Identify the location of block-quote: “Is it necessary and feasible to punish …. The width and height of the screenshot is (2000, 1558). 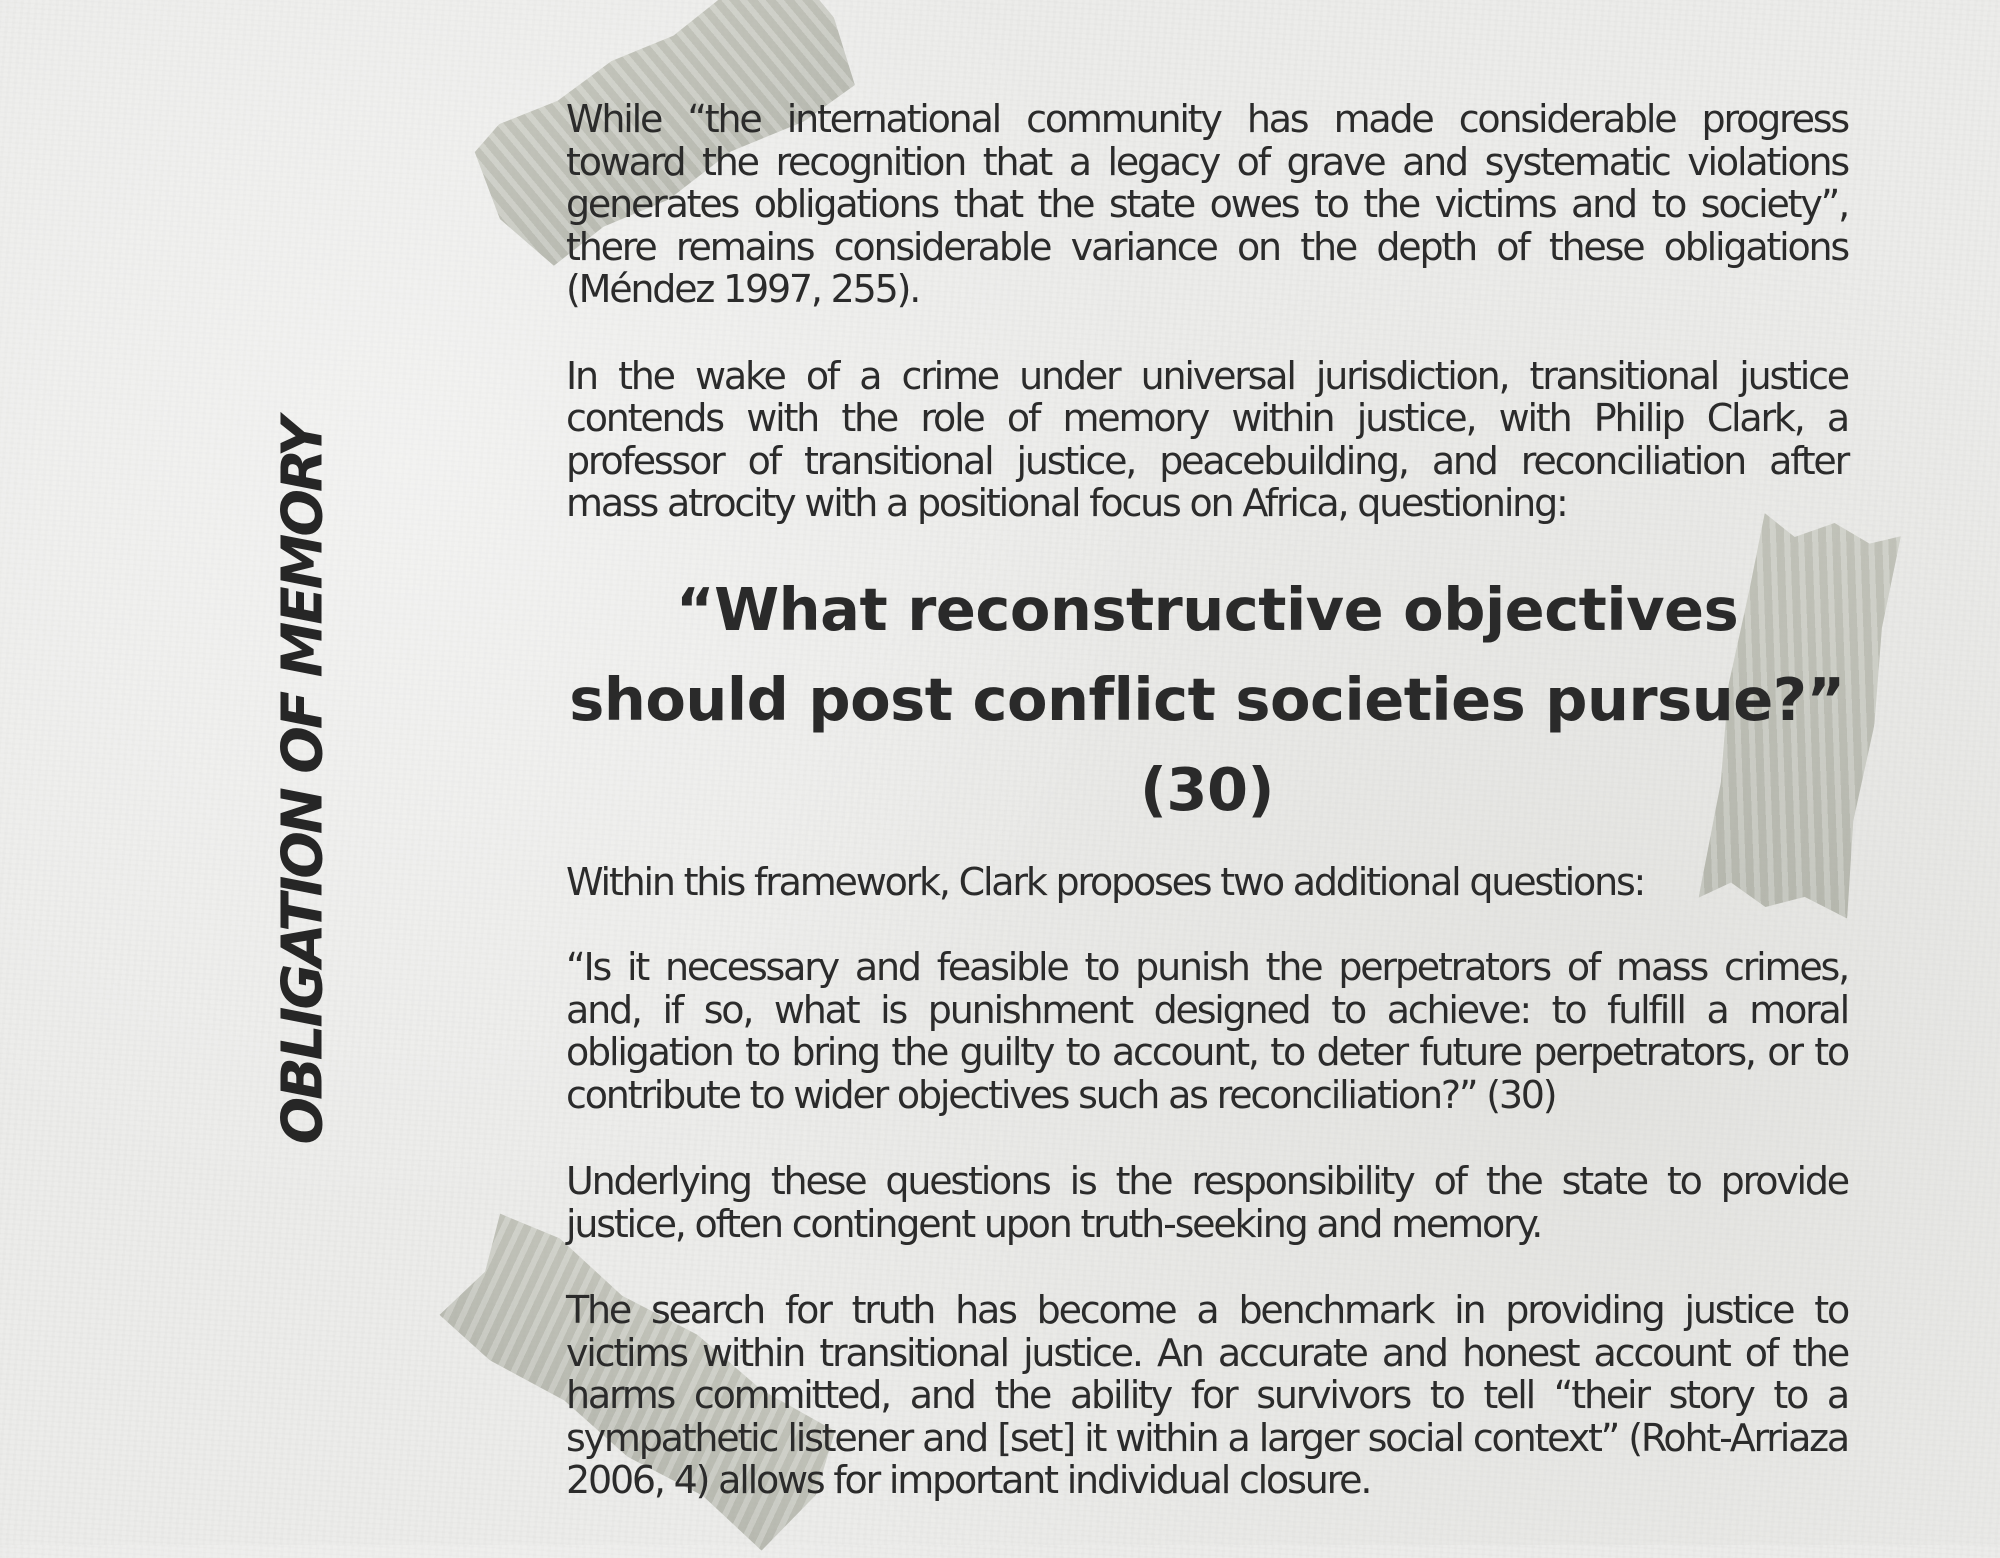
(1208, 1031).